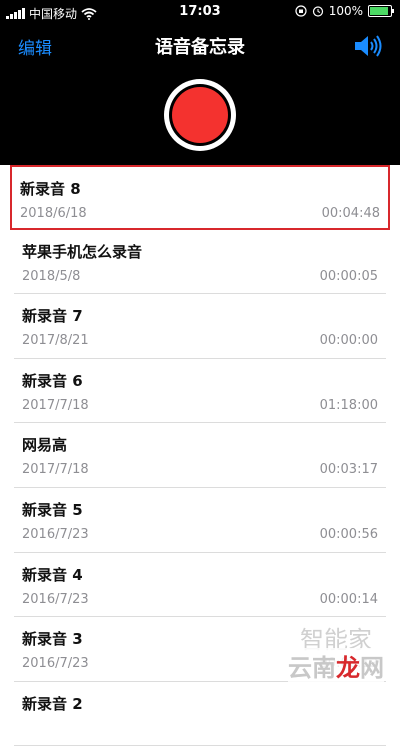  What do you see at coordinates (55, 341) in the screenshot?
I see `recording-date: 2017/8/21` at bounding box center [55, 341].